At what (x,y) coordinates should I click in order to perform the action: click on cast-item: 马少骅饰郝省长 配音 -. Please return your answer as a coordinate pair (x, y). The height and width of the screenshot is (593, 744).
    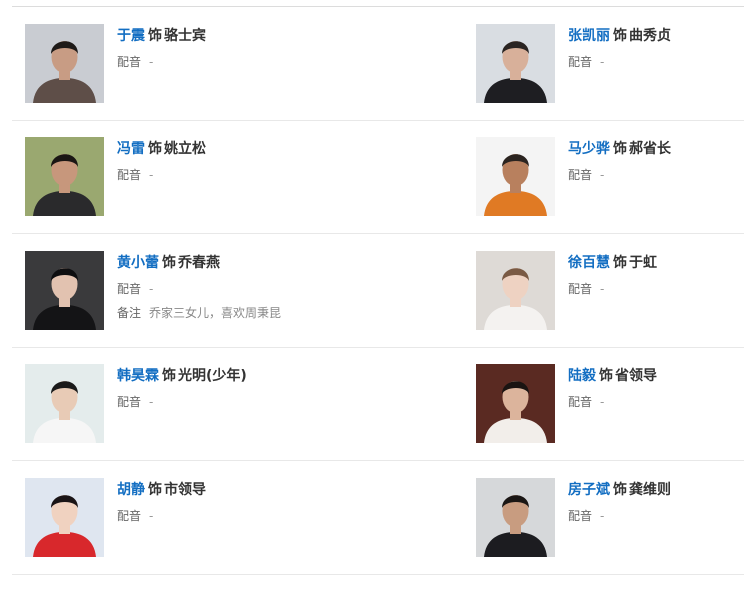
    Looking at the image, I should click on (610, 176).